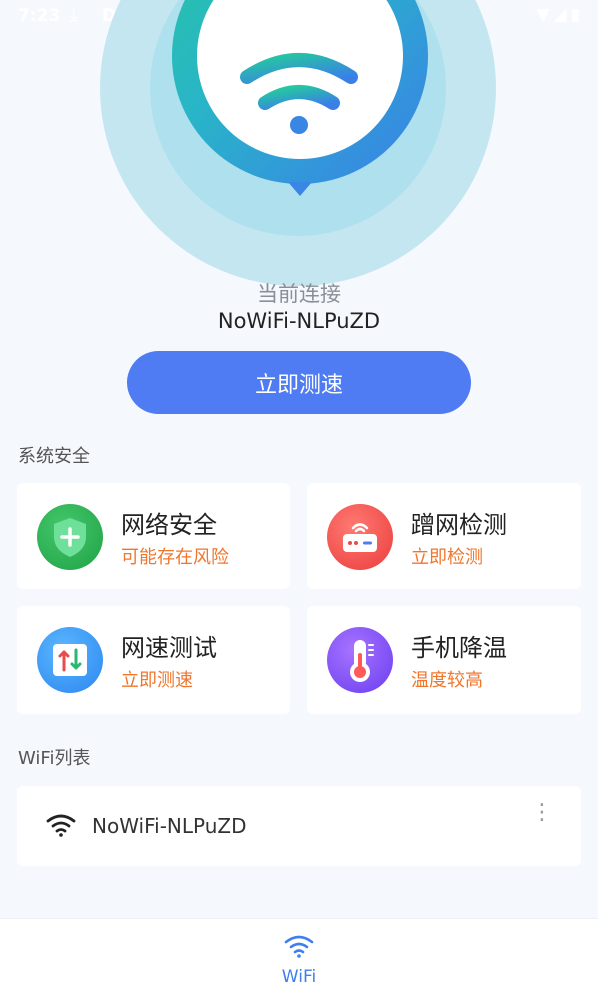 The width and height of the screenshot is (598, 999). What do you see at coordinates (175, 557) in the screenshot?
I see `card-subtitle: 可能存在风险` at bounding box center [175, 557].